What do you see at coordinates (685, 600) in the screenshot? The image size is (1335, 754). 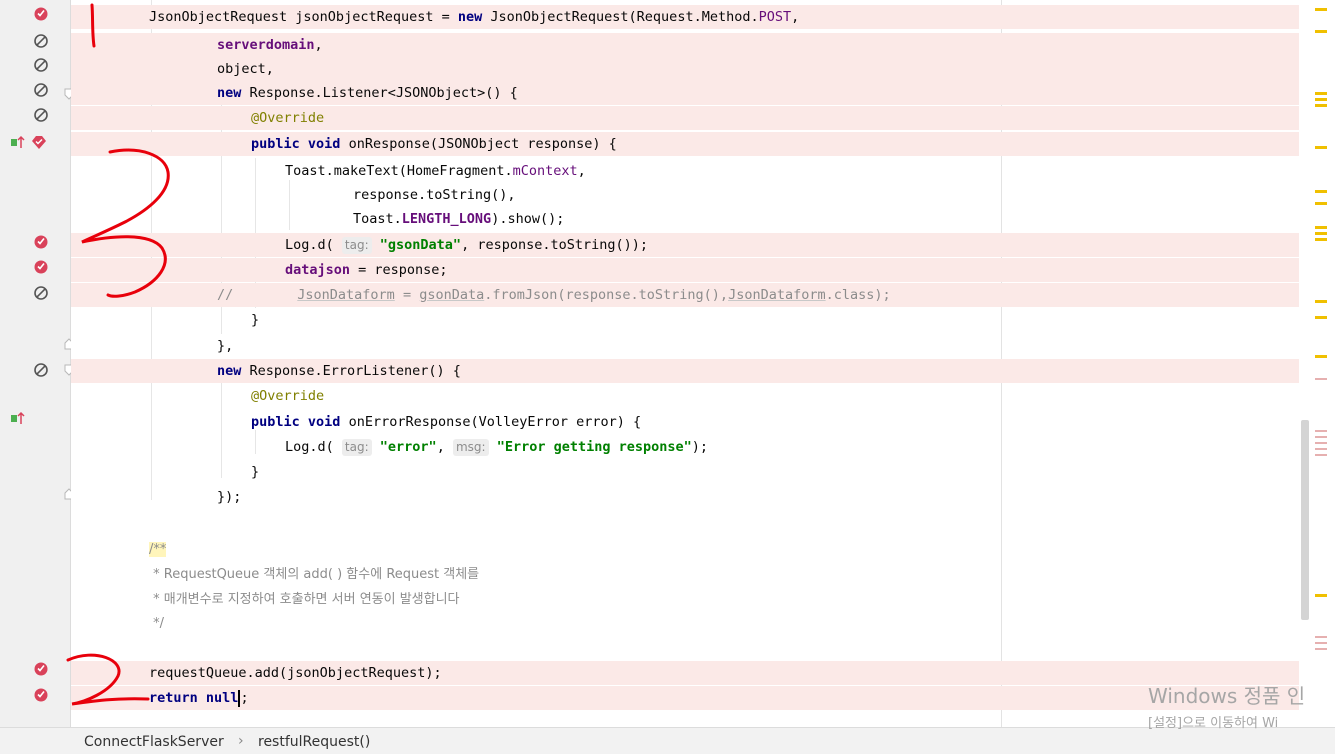 I see `code-line: * 매개변수로 지정하여 호출하면 서버 연동이 발생합니다` at bounding box center [685, 600].